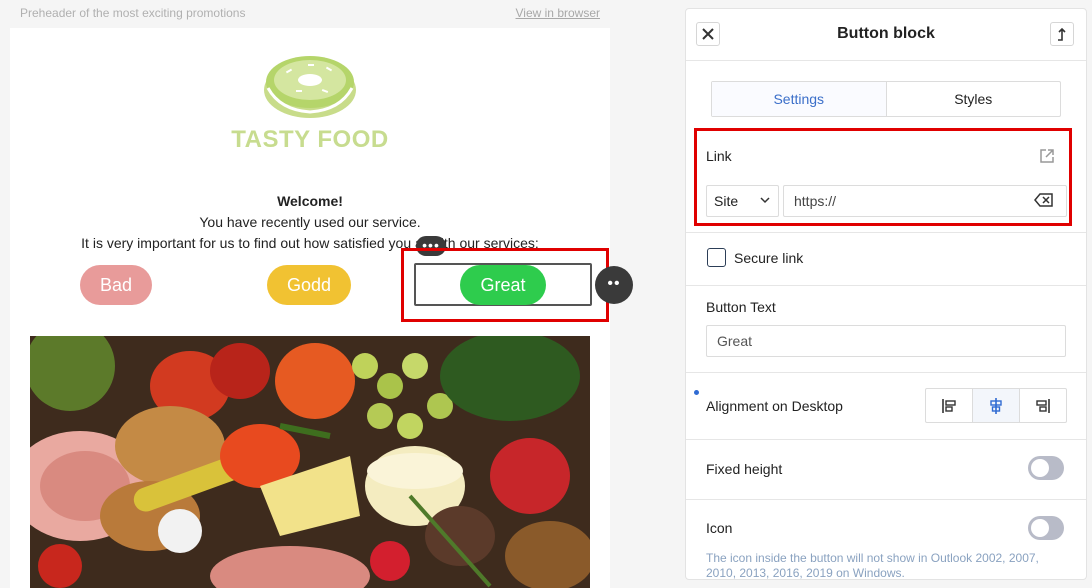 This screenshot has height=588, width=1092. Describe the element at coordinates (310, 139) in the screenshot. I see `logo-text: TASTY FOOD` at that location.